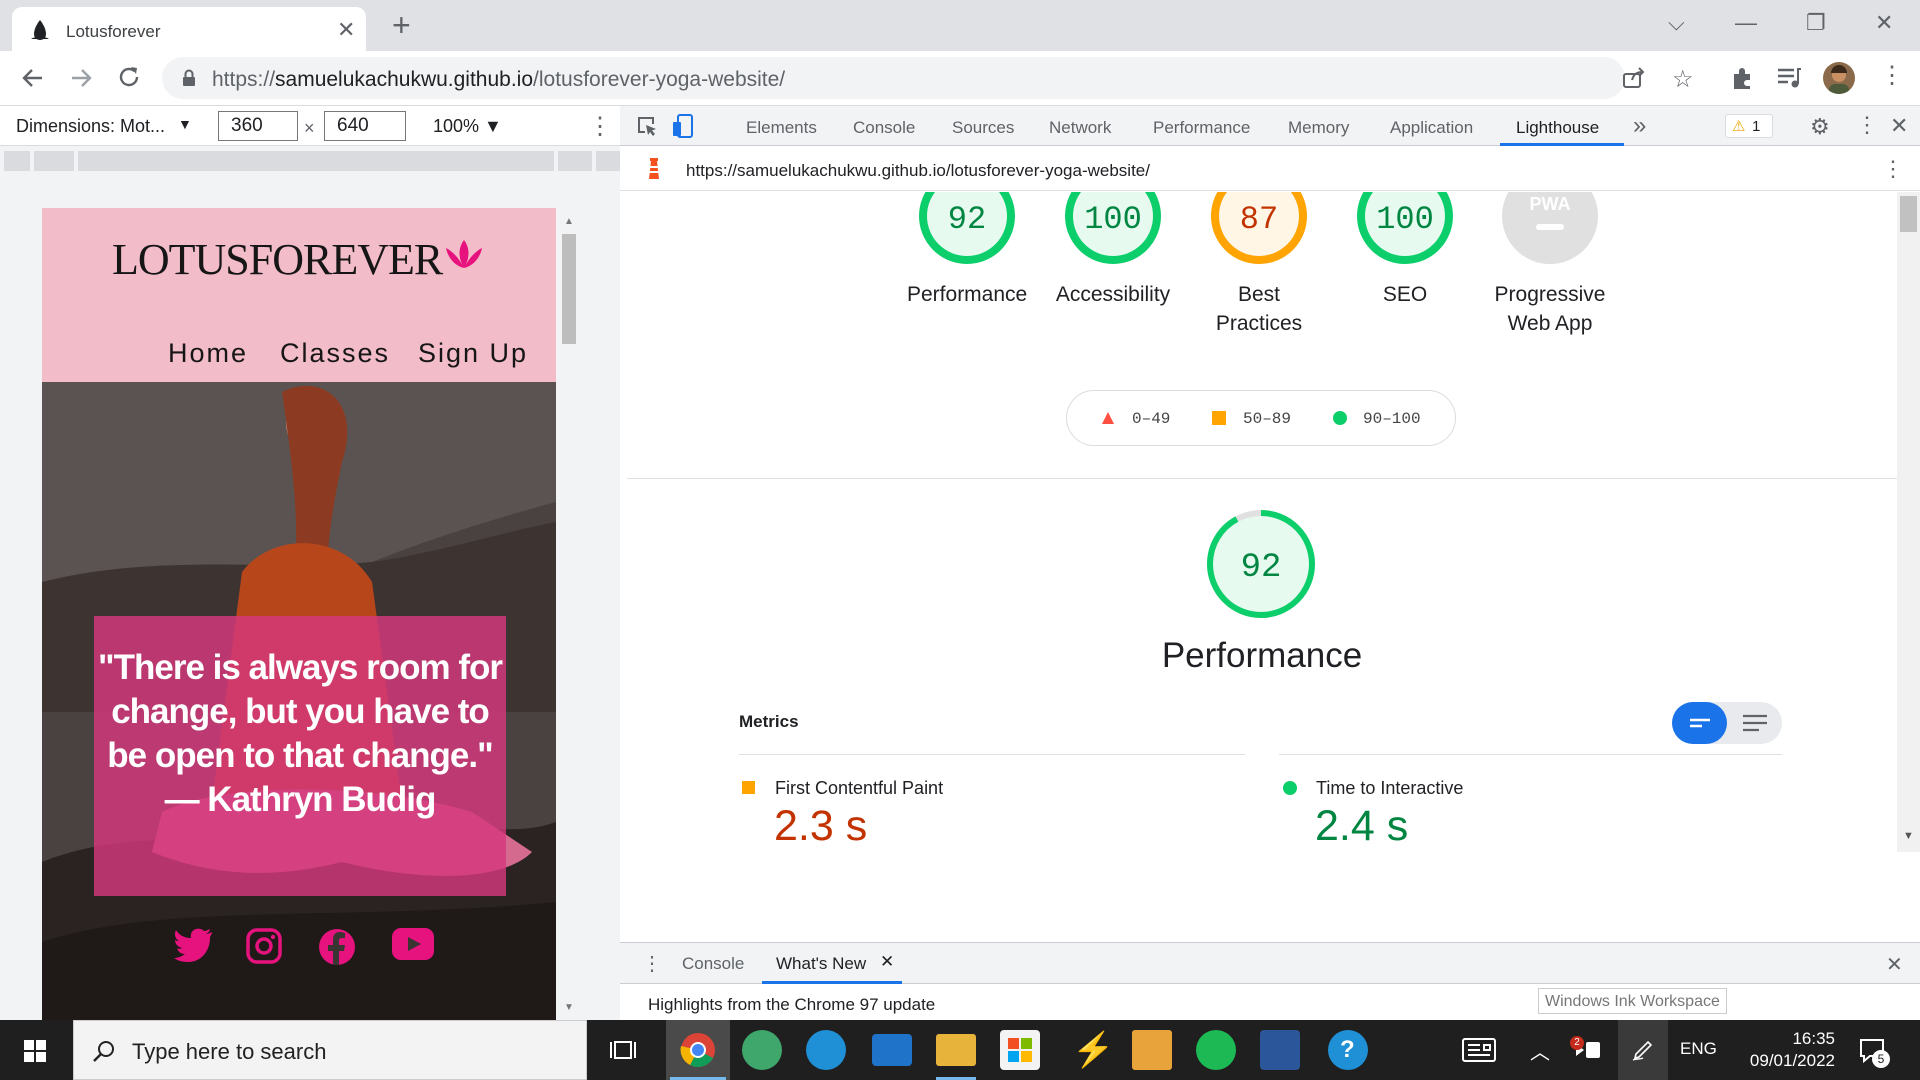 This screenshot has height=1080, width=1920. I want to click on pen-icon, so click(1642, 1050).